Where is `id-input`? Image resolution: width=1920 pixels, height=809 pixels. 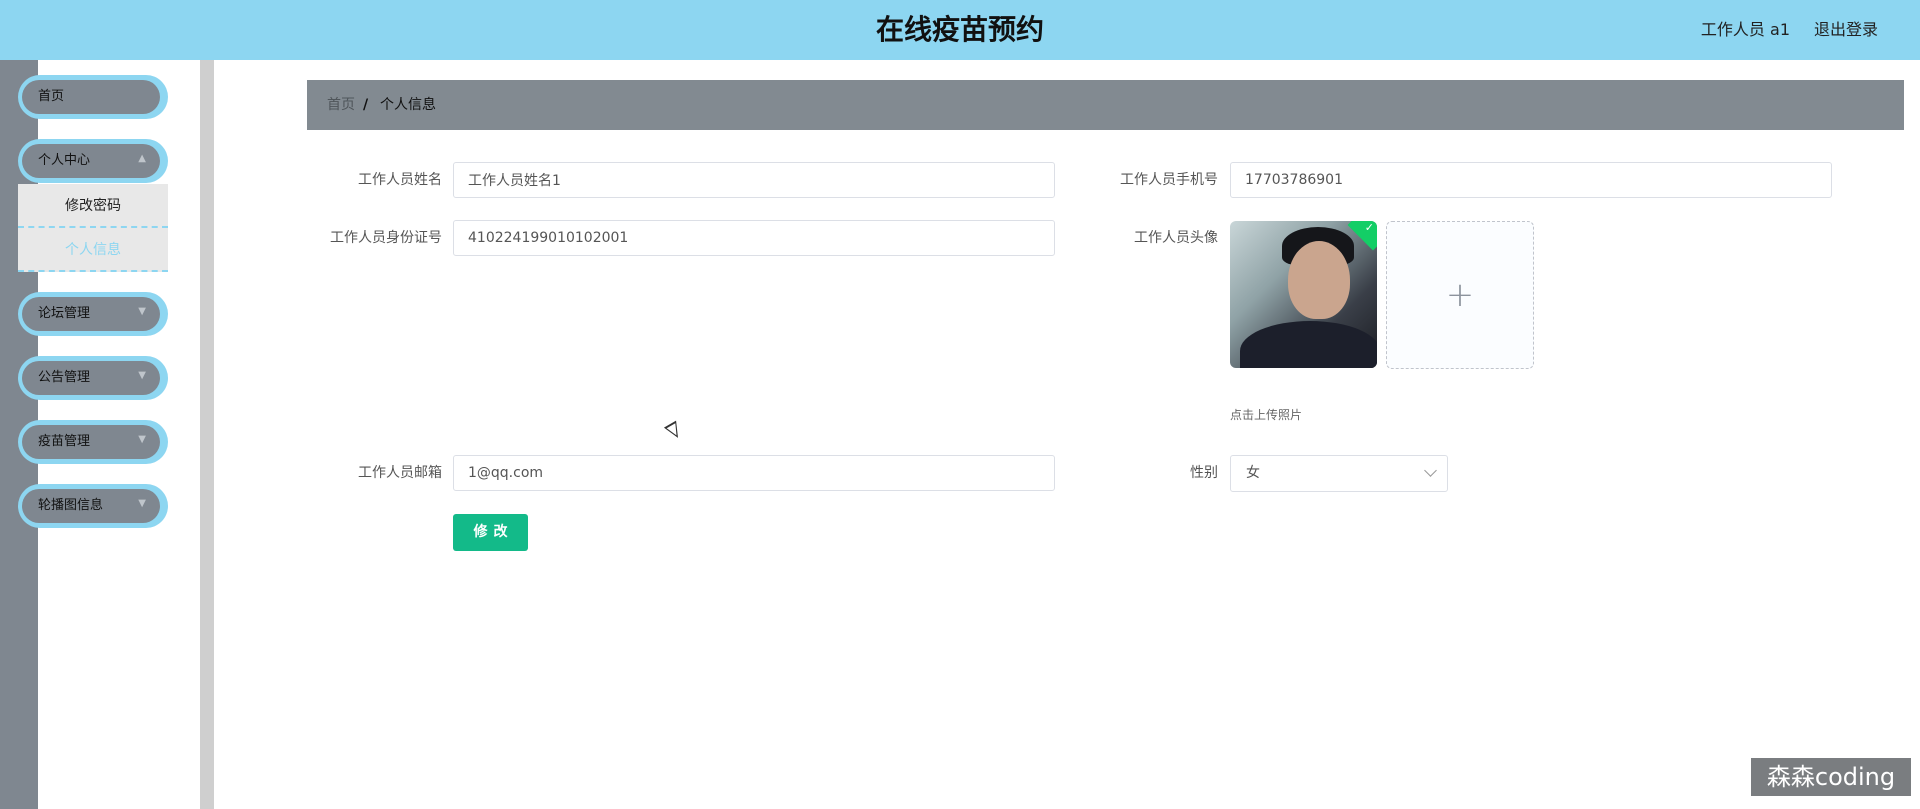
id-input is located at coordinates (754, 238).